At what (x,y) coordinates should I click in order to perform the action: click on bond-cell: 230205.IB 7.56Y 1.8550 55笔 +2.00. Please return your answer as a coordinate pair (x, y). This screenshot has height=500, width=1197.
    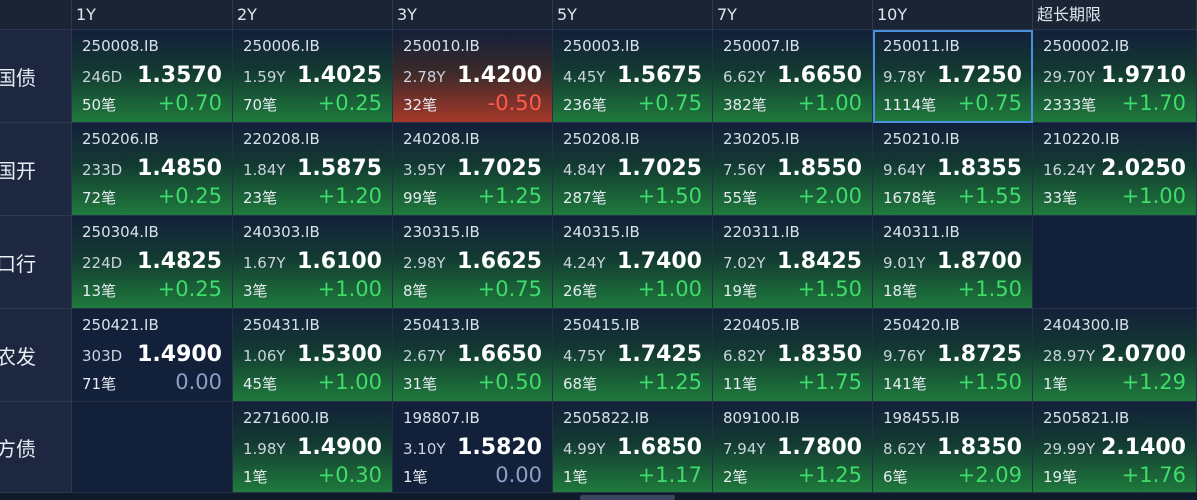
    Looking at the image, I should click on (793, 169).